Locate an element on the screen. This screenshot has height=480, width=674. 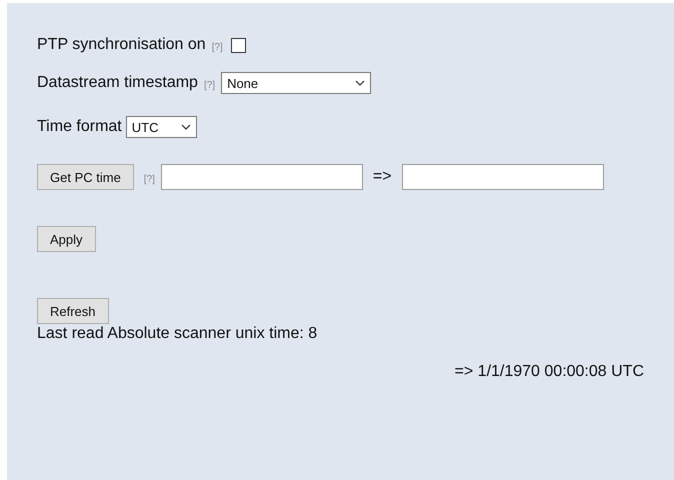
arrow-text: => is located at coordinates (382, 177).